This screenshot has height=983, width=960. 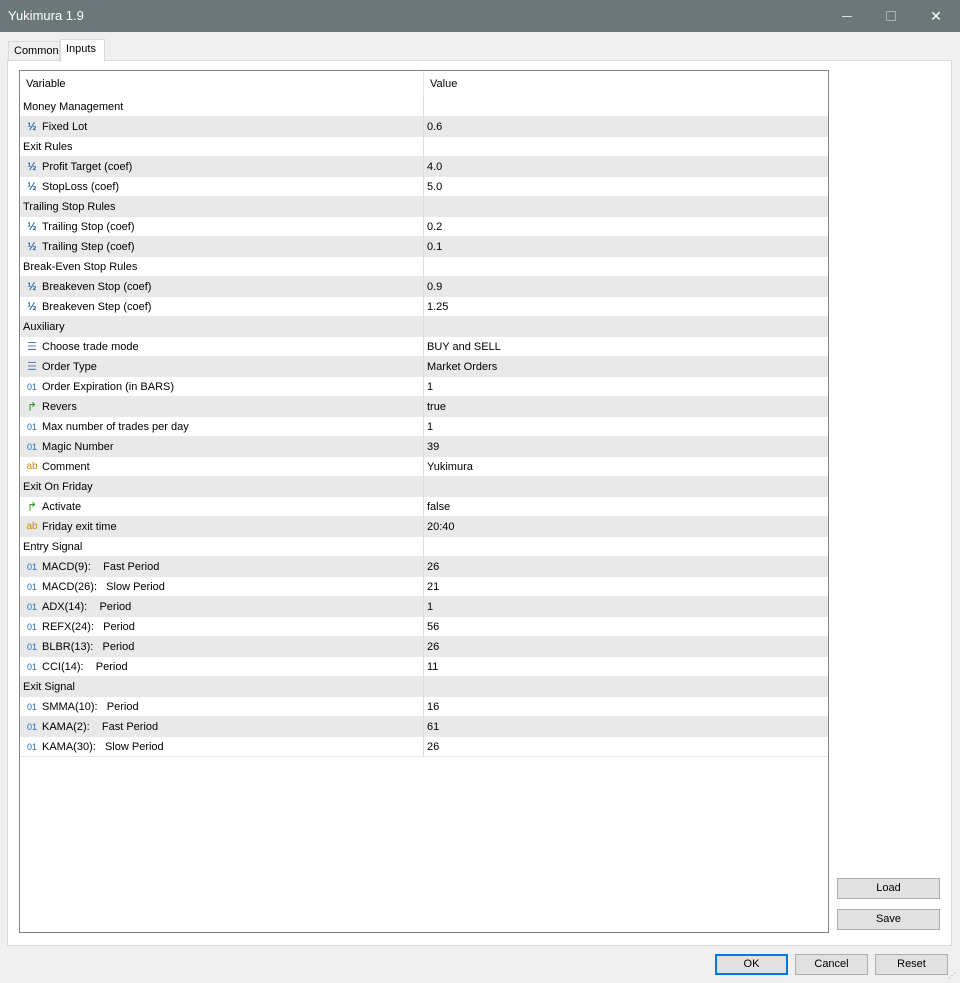 I want to click on parameter-row: ½ StopLoss (coef) 5.0, so click(x=424, y=187).